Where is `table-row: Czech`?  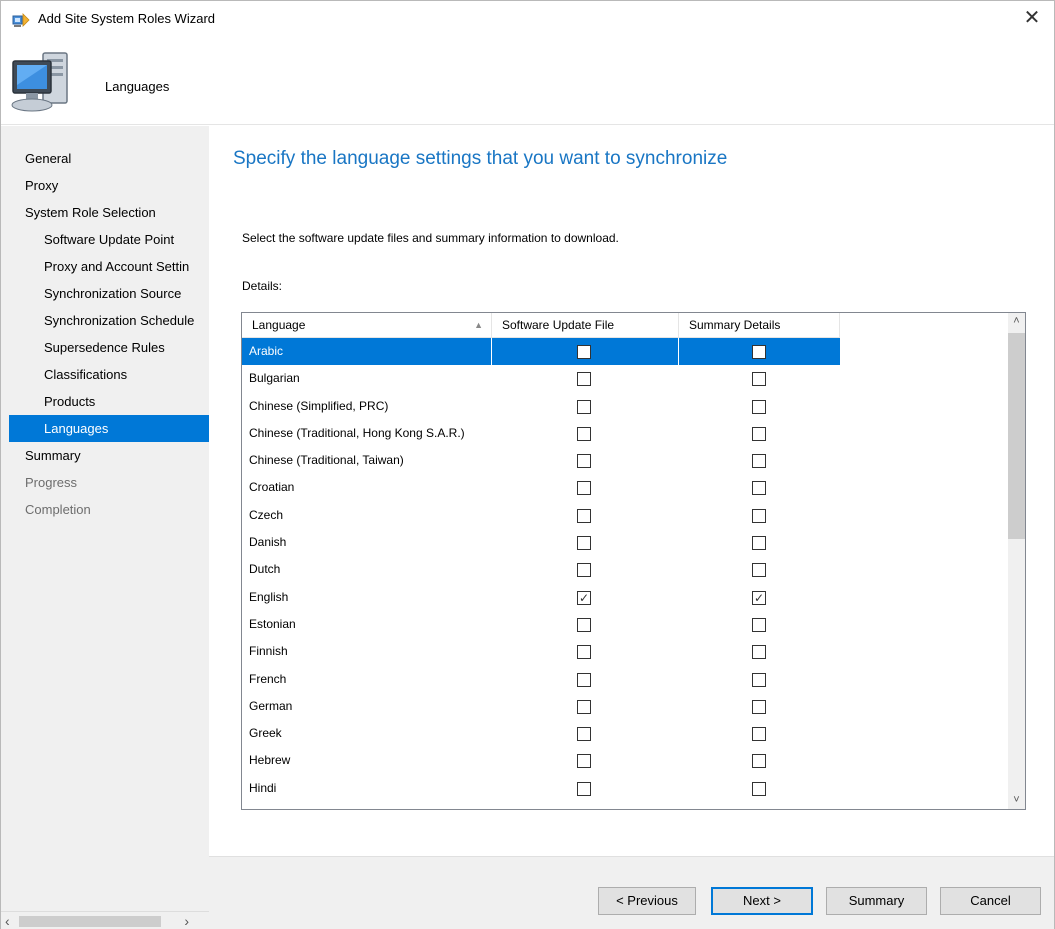
table-row: Czech is located at coordinates (541, 515).